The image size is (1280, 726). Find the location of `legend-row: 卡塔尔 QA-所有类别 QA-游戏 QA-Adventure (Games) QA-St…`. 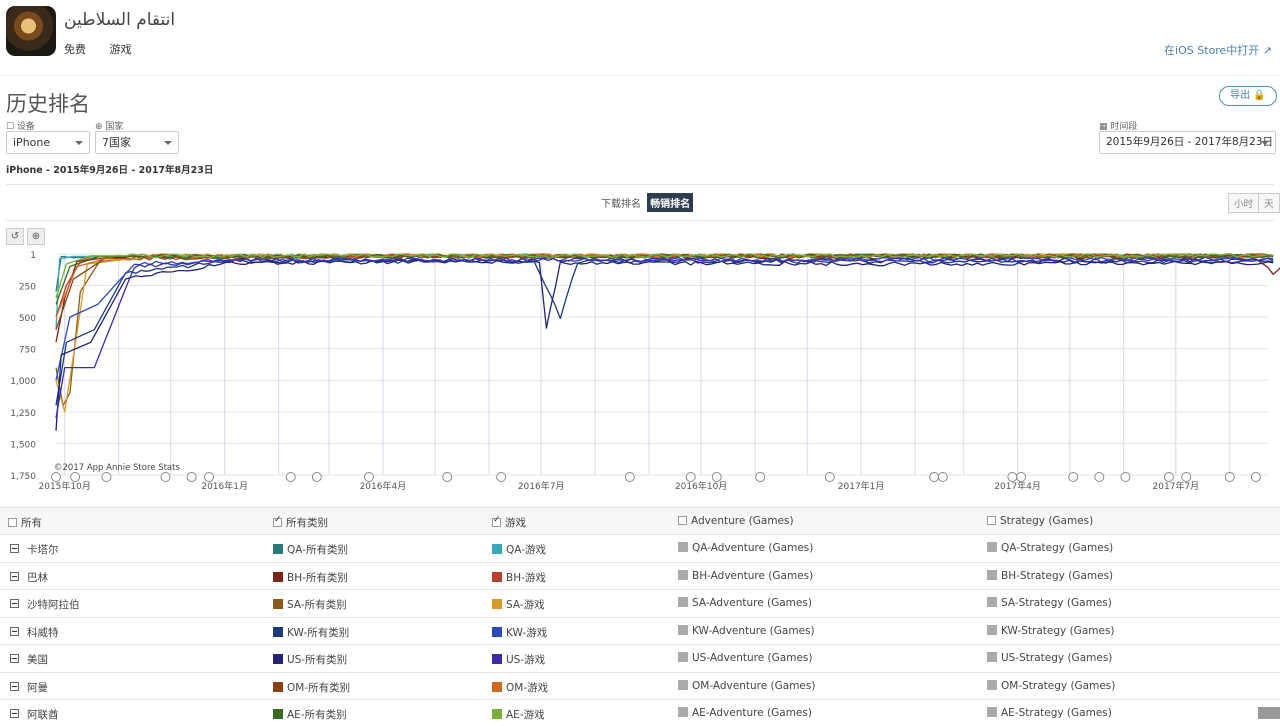

legend-row: 卡塔尔 QA-所有类别 QA-游戏 QA-Adventure (Games) QA-St… is located at coordinates (640, 547).